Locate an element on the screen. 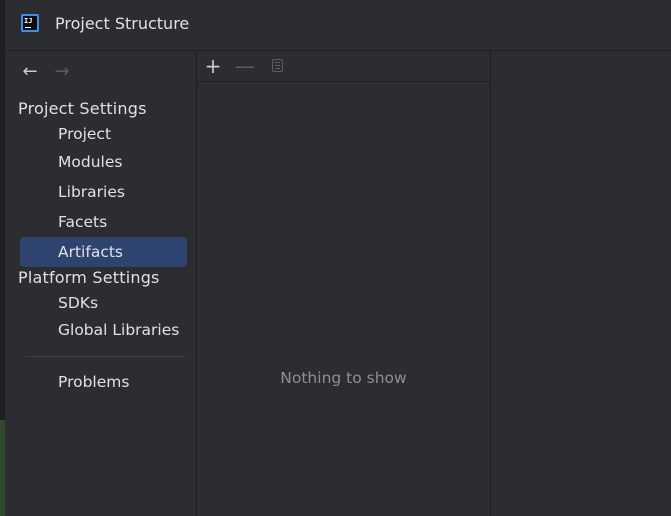 This screenshot has width=671, height=516. intellij-idea-icon: IJ is located at coordinates (30, 23).